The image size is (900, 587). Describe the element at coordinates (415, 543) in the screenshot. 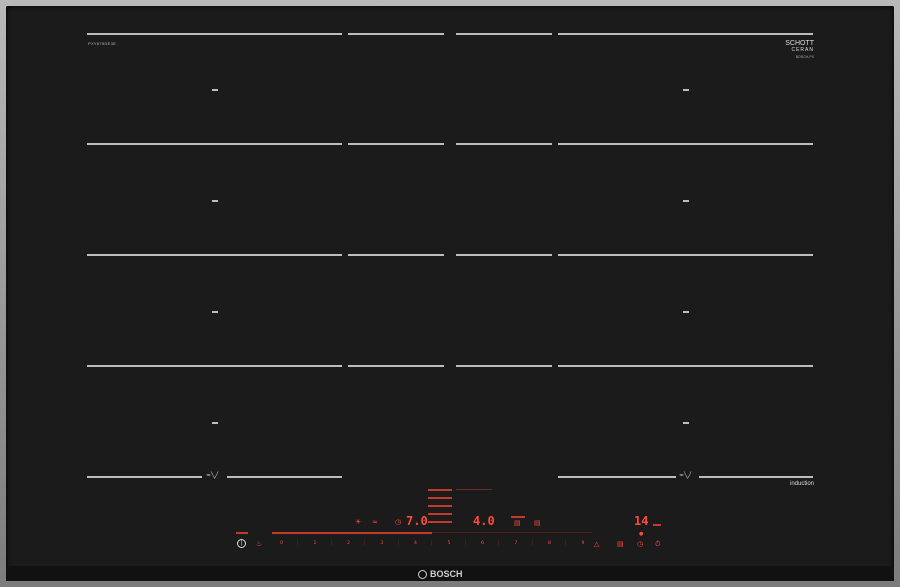

I see `scale-number-4: 4` at that location.